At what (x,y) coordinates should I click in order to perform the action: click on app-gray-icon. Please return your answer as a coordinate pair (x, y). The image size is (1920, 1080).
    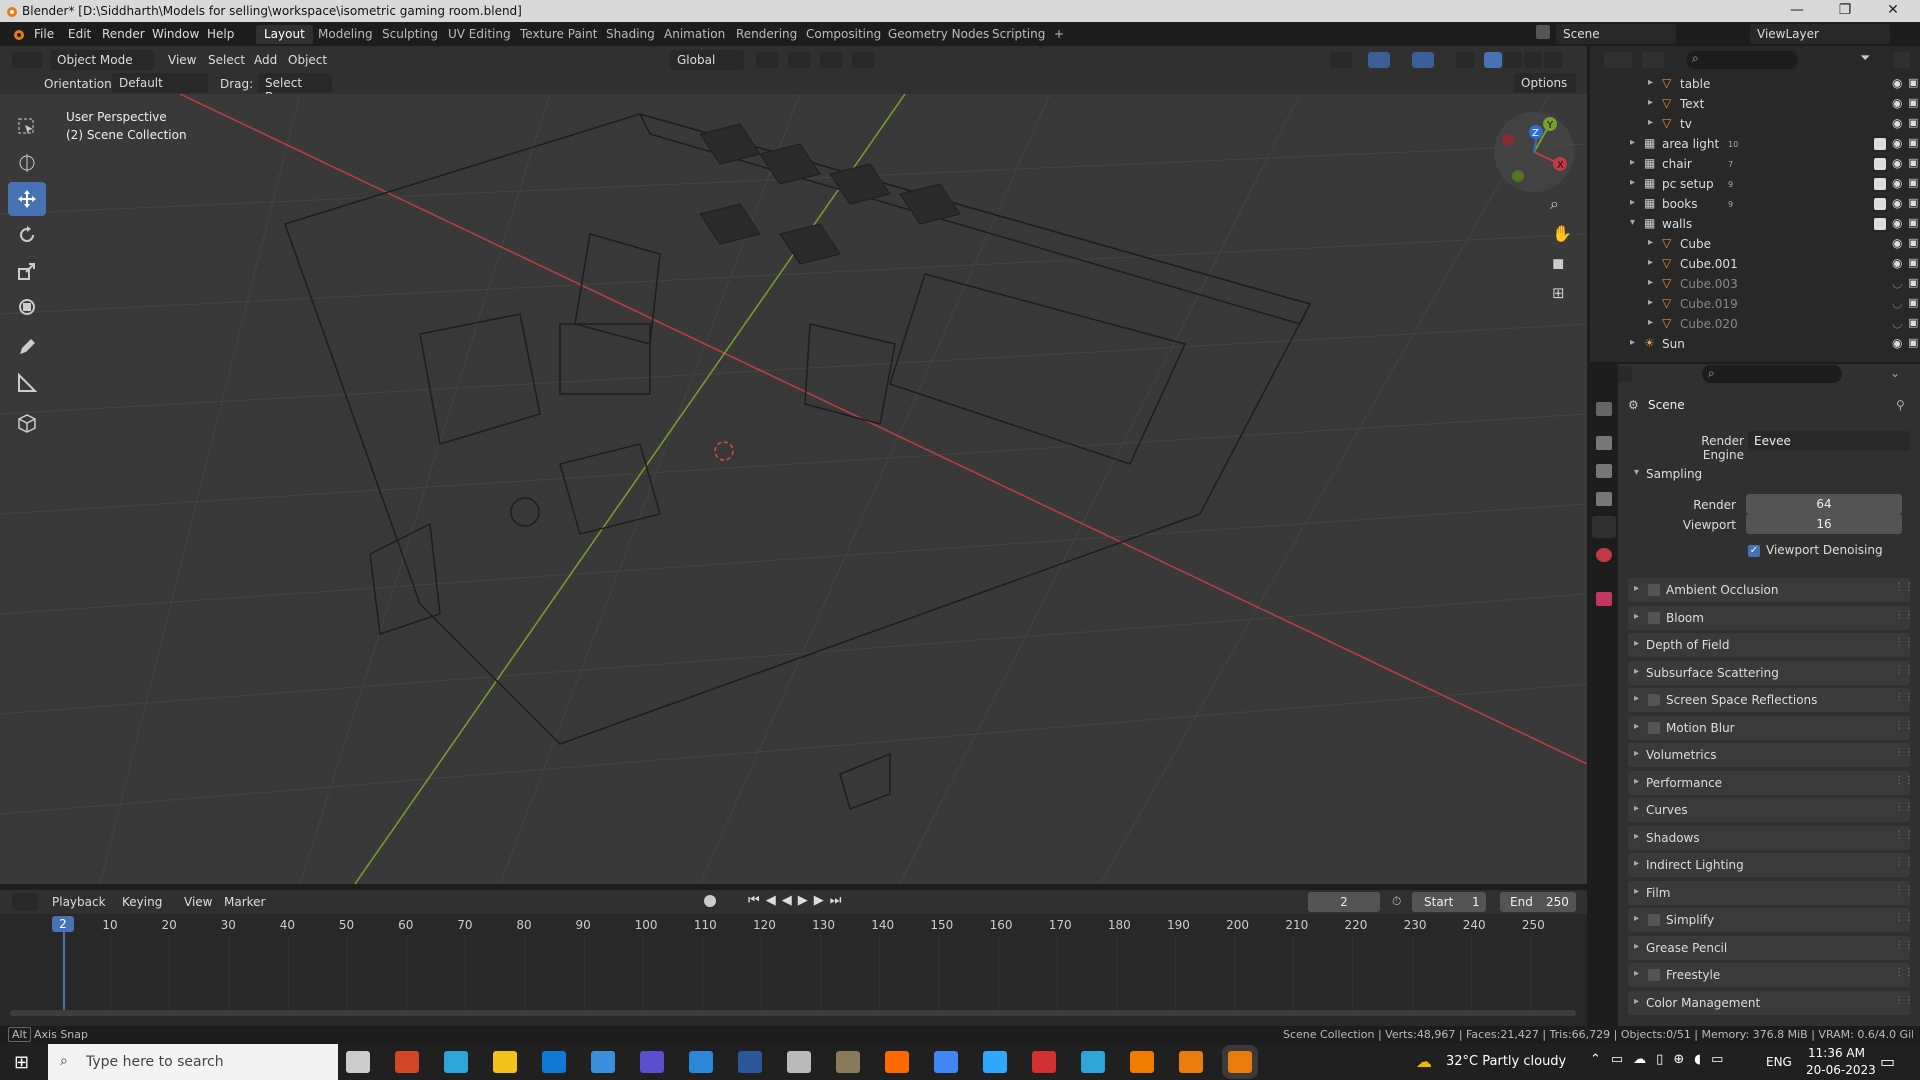
    Looking at the image, I should click on (799, 1062).